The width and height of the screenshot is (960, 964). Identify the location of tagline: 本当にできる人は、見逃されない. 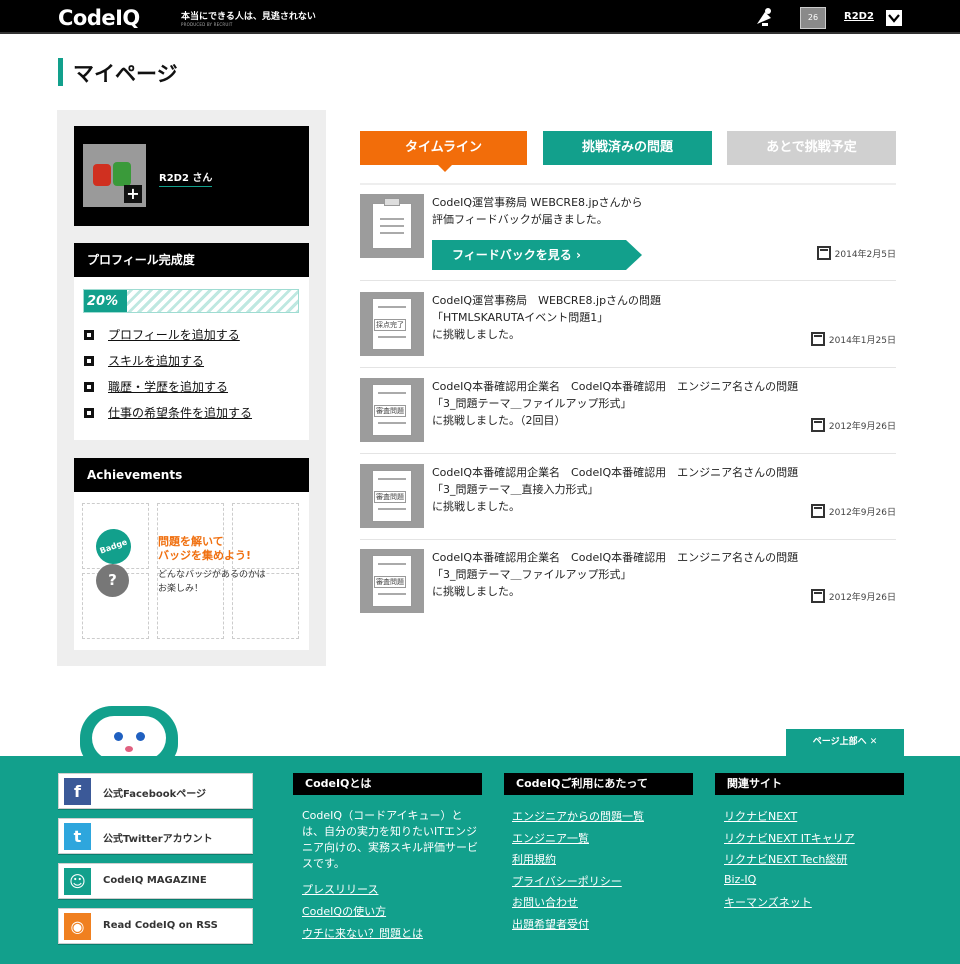
(248, 17).